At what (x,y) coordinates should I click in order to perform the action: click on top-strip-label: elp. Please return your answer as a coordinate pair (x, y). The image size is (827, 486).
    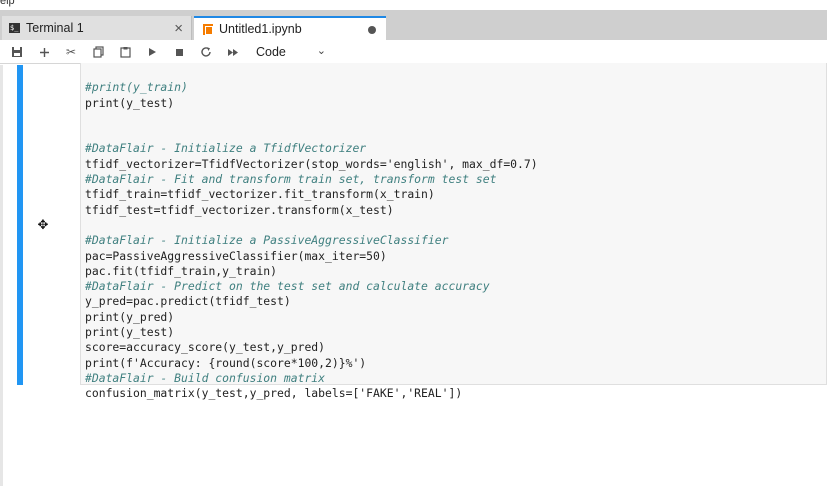
    Looking at the image, I should click on (7, 3).